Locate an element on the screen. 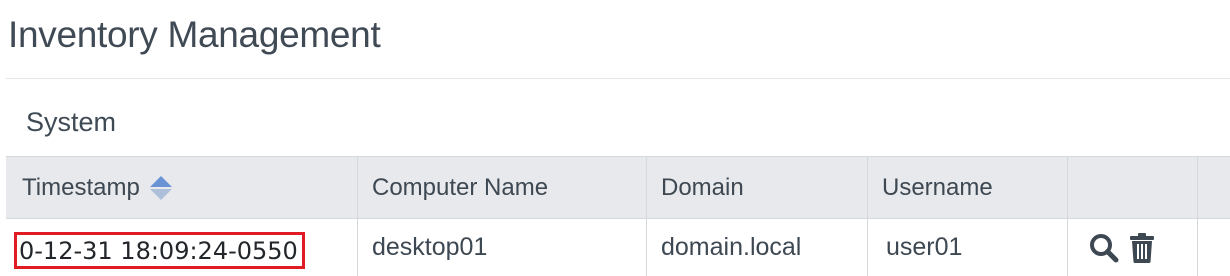  column-label-username: Username is located at coordinates (937, 187).